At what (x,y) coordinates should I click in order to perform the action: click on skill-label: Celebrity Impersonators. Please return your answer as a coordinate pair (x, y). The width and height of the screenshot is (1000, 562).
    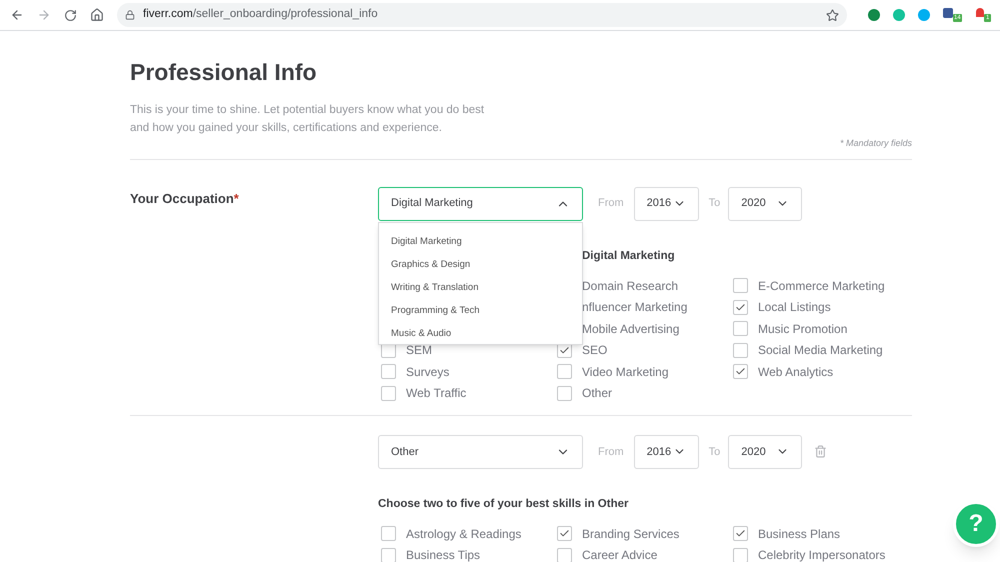
    Looking at the image, I should click on (822, 554).